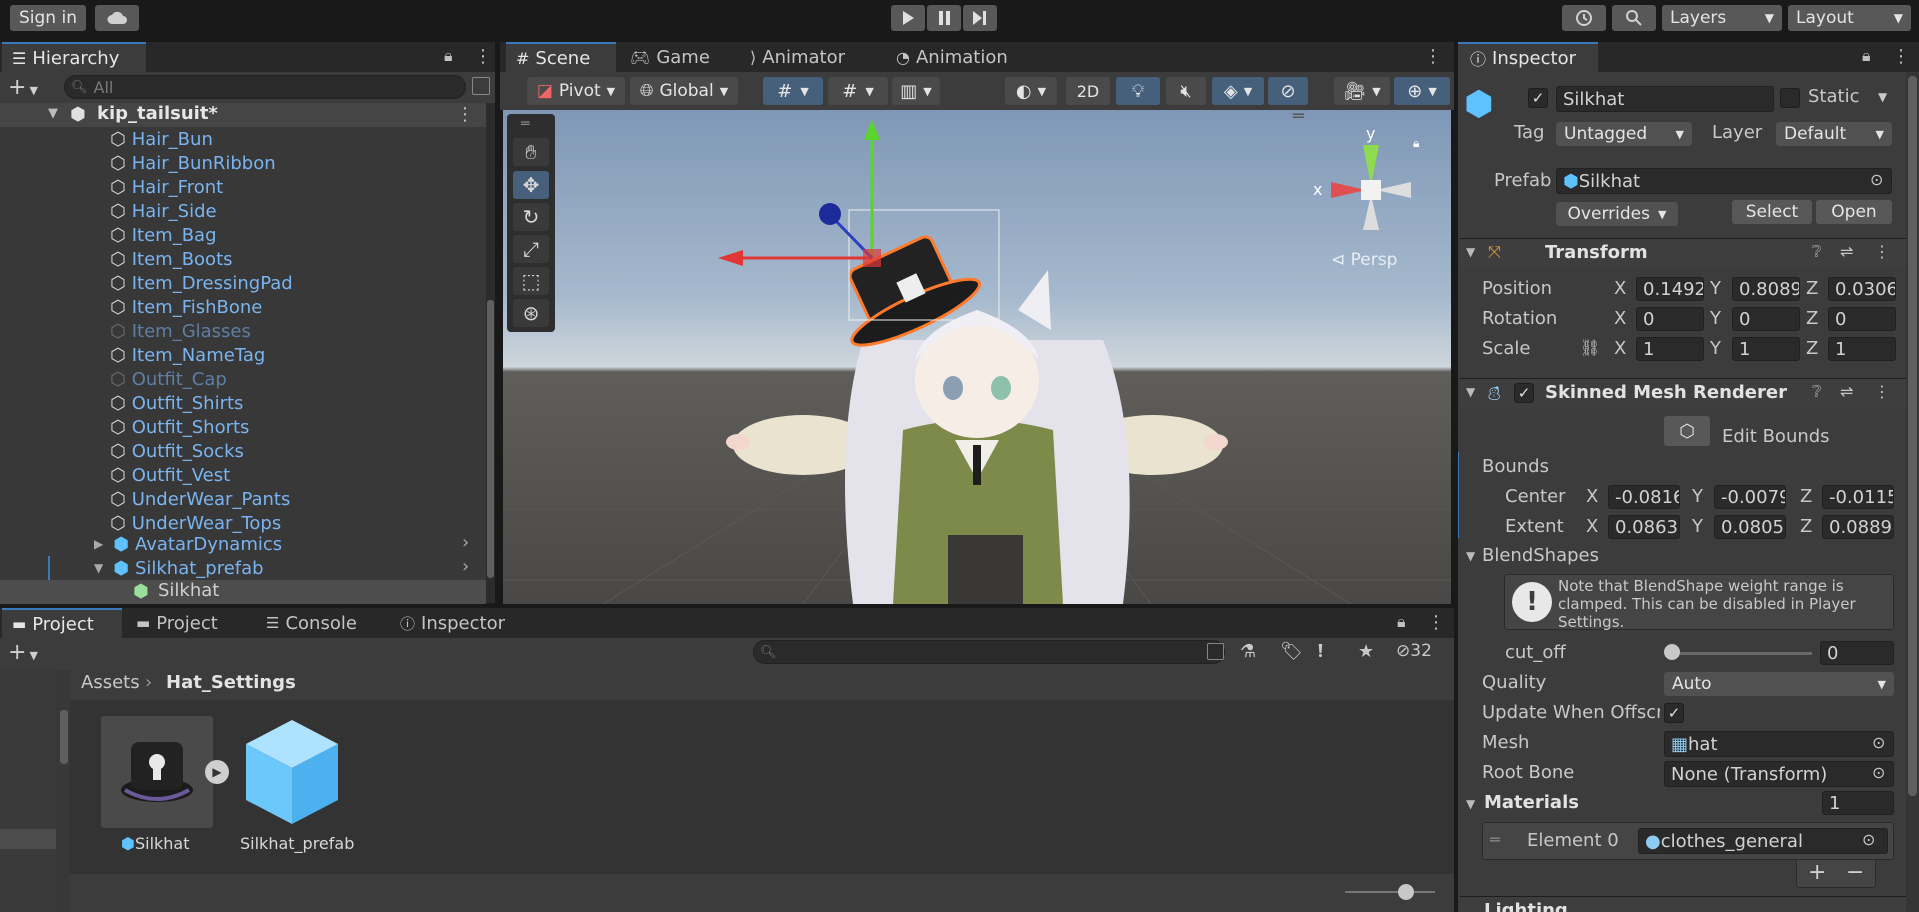  Describe the element at coordinates (1779, 684) in the screenshot. I see `quality-dropdown: Auto ▼` at that location.